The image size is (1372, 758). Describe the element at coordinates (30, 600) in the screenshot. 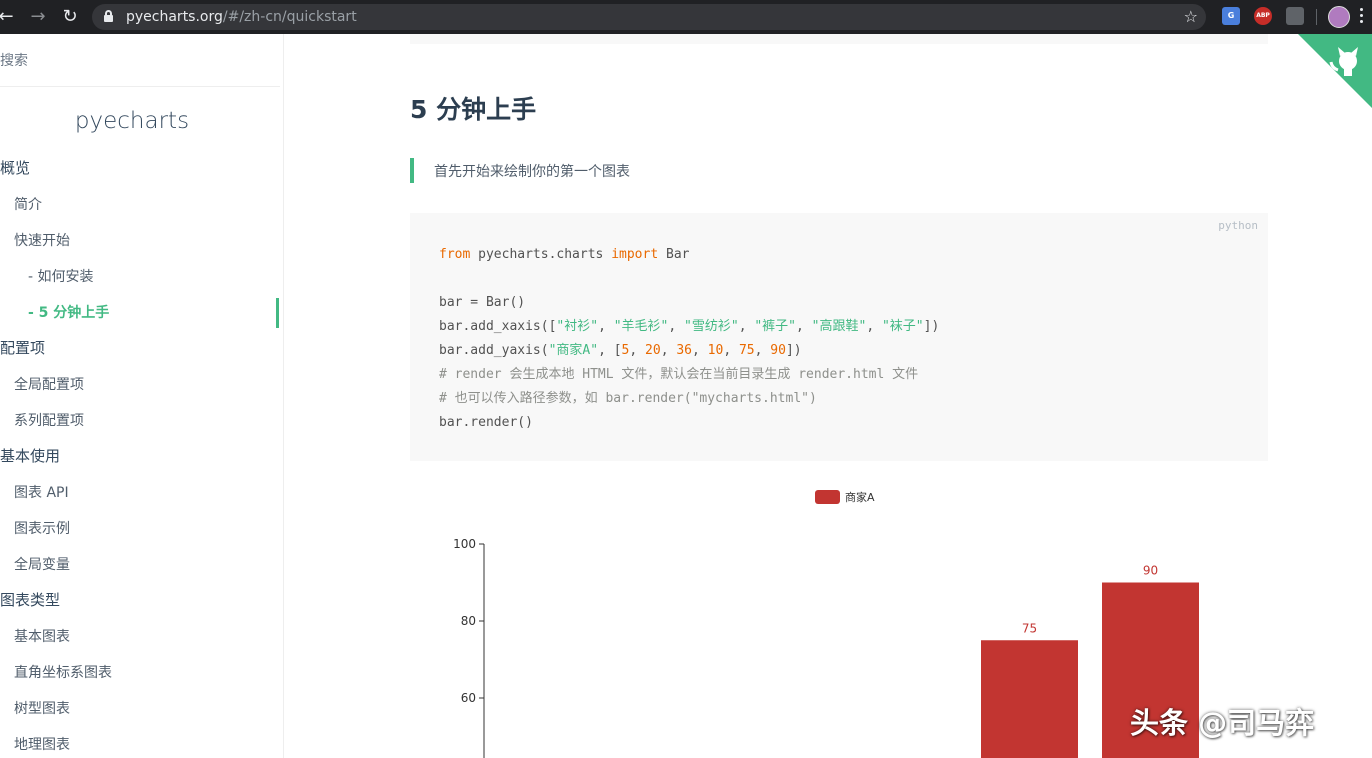

I see `sidebar-section-chart-types: 图表类型` at that location.